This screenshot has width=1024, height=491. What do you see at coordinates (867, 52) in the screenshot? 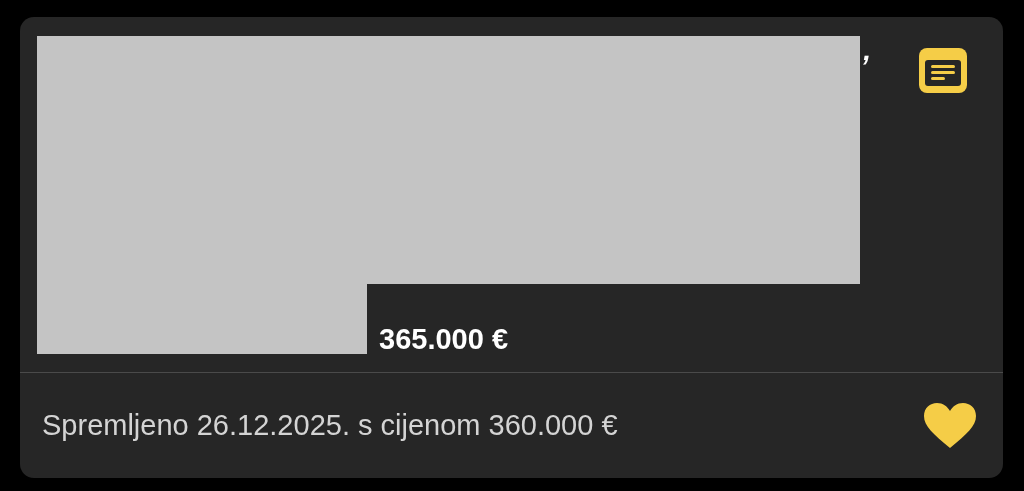
I see `listing-title: ,` at bounding box center [867, 52].